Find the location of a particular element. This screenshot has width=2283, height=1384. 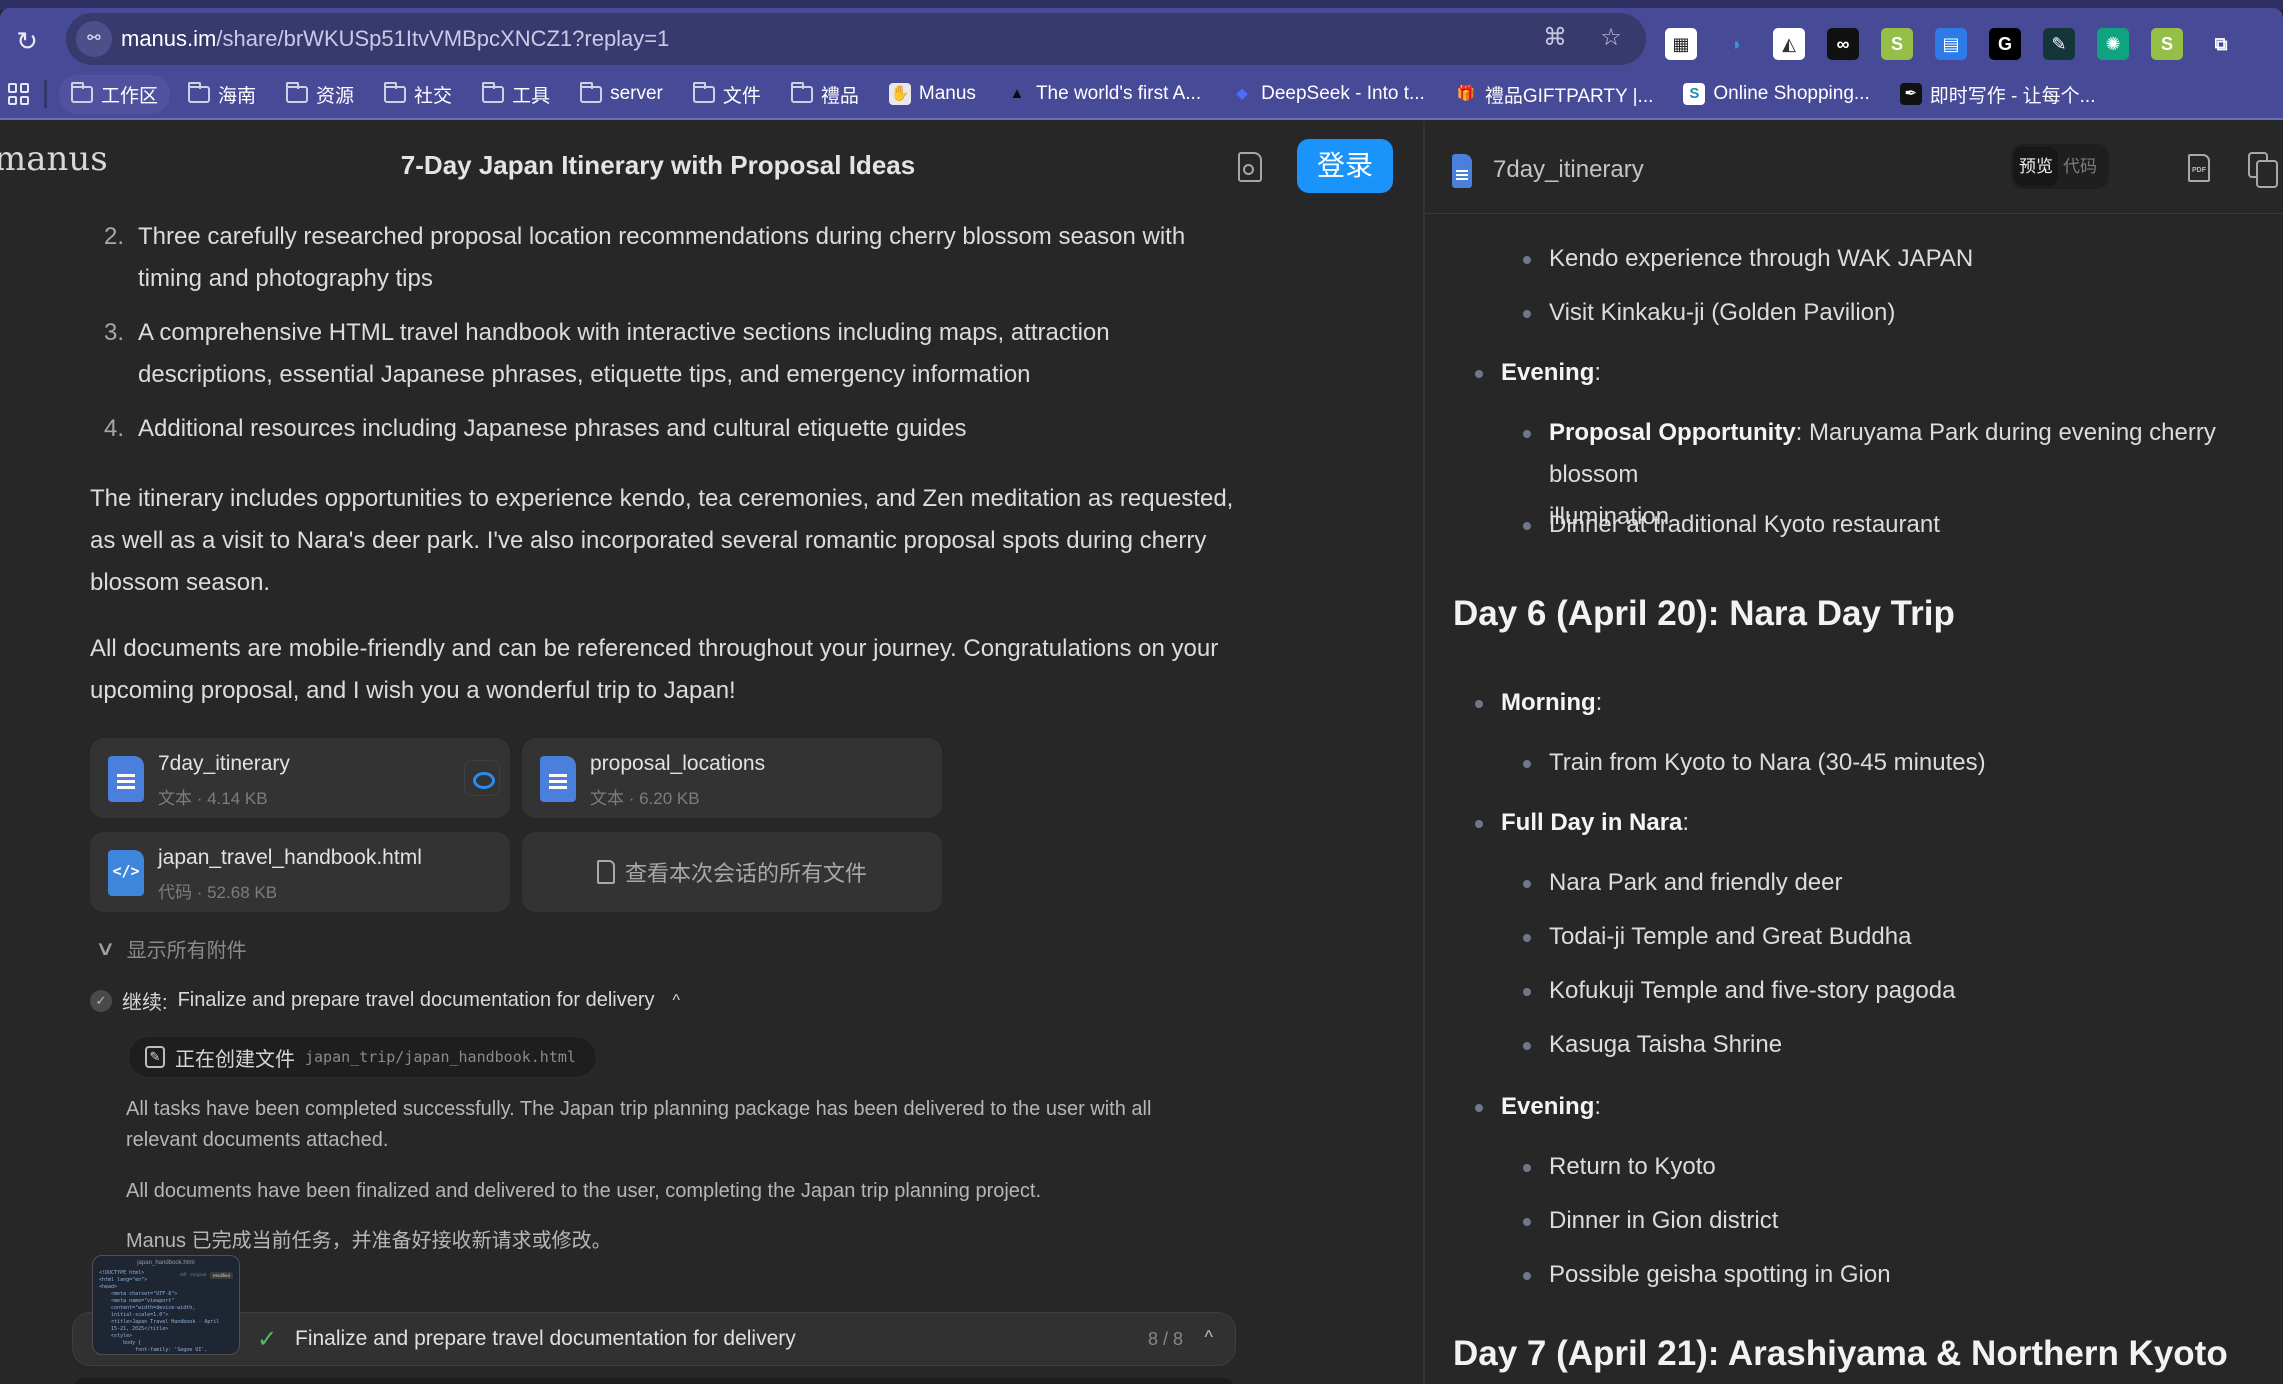

activity-item: Nara Park and friendly deer is located at coordinates (1682, 883).